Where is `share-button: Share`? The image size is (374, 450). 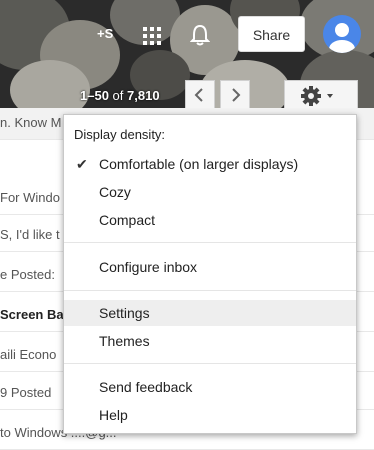 share-button: Share is located at coordinates (271, 34).